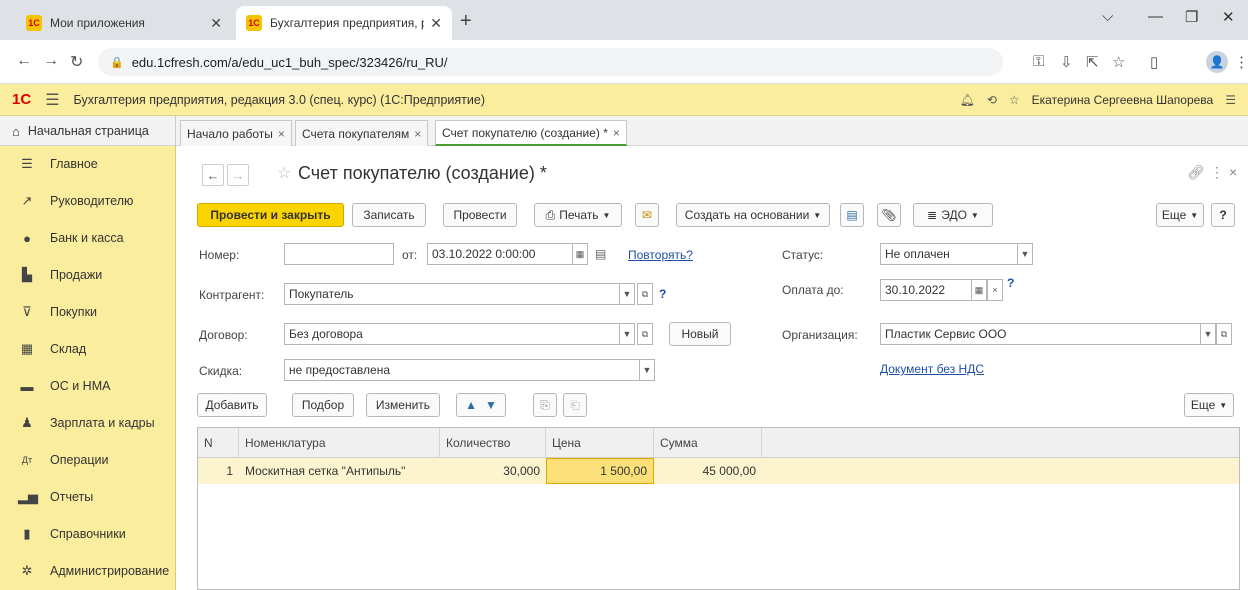  Describe the element at coordinates (1010, 283) in the screenshot. I see `help-question-icon: ?` at that location.